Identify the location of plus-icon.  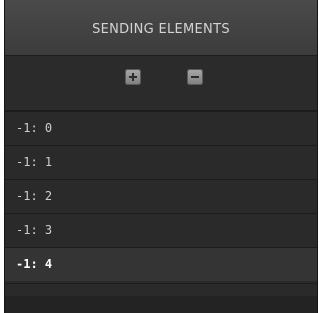
(133, 77).